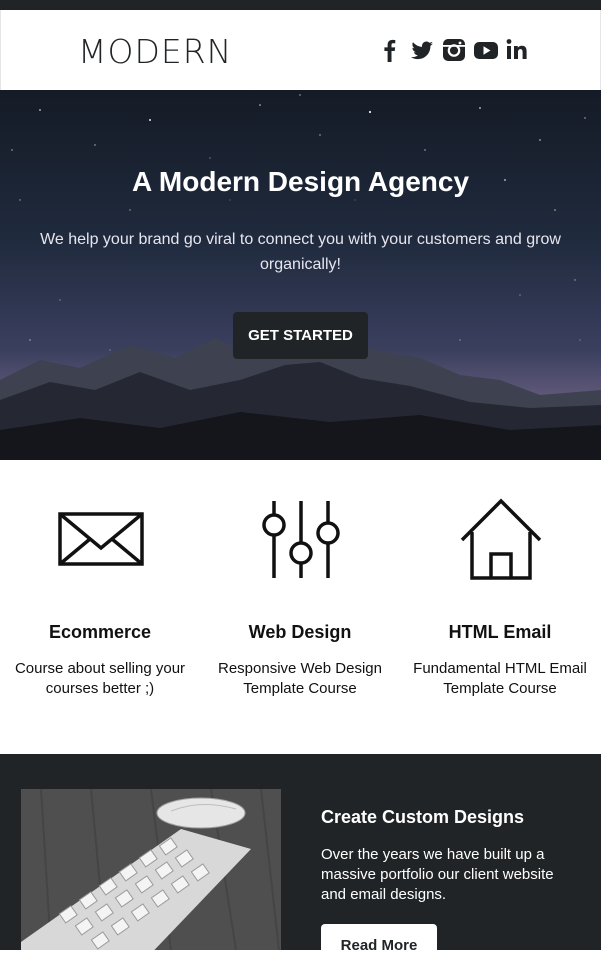 This screenshot has width=601, height=964. I want to click on social-links, so click(454, 50).